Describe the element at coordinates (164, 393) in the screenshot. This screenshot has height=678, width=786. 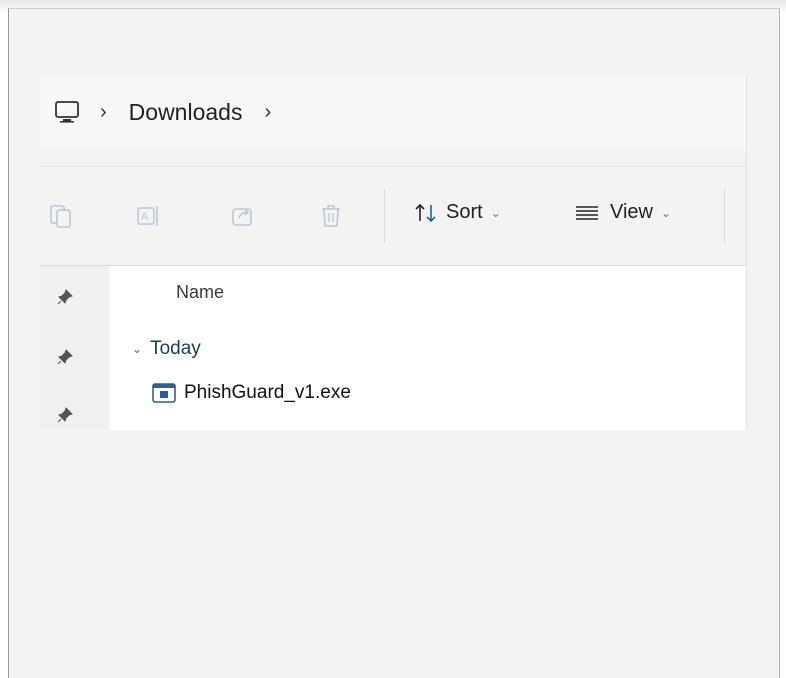
I see `exe-file-icon` at that location.